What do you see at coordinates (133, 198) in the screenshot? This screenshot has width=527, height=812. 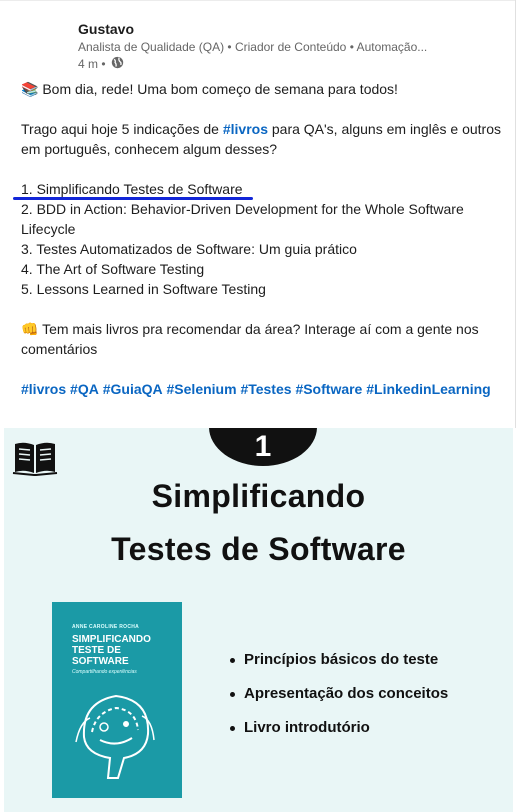 I see `highlight-underline` at bounding box center [133, 198].